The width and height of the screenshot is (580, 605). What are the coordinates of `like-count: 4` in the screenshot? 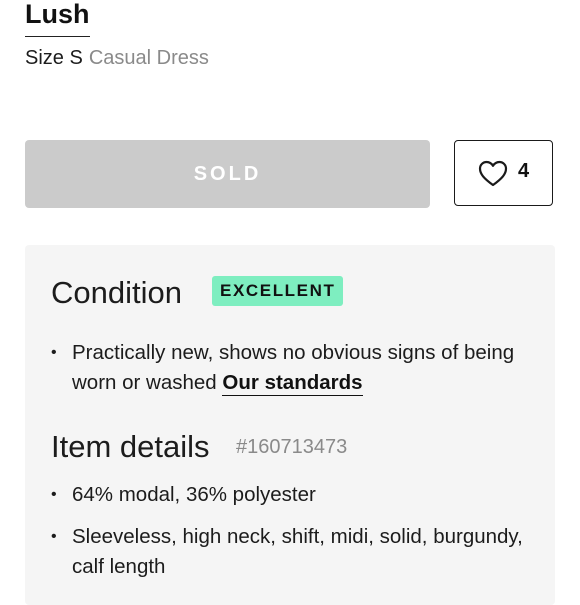 It's located at (523, 170).